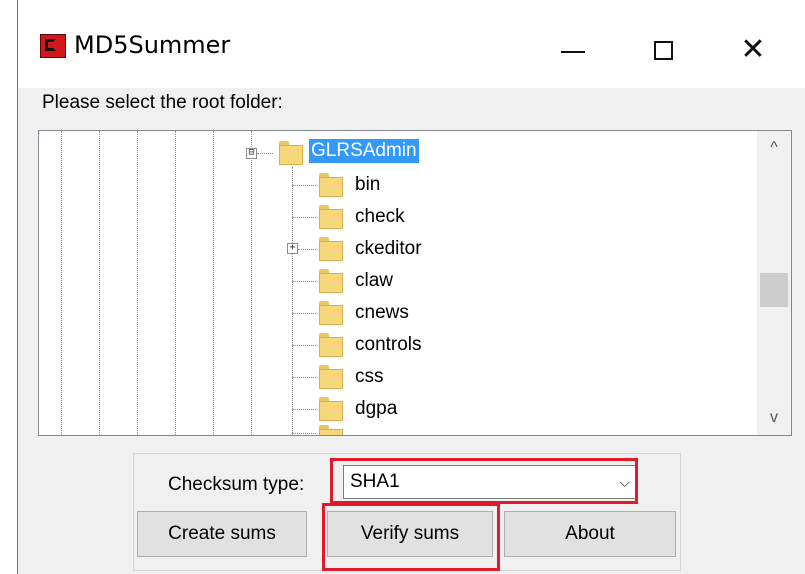 The height and width of the screenshot is (574, 805). I want to click on close-button: ✕, so click(753, 50).